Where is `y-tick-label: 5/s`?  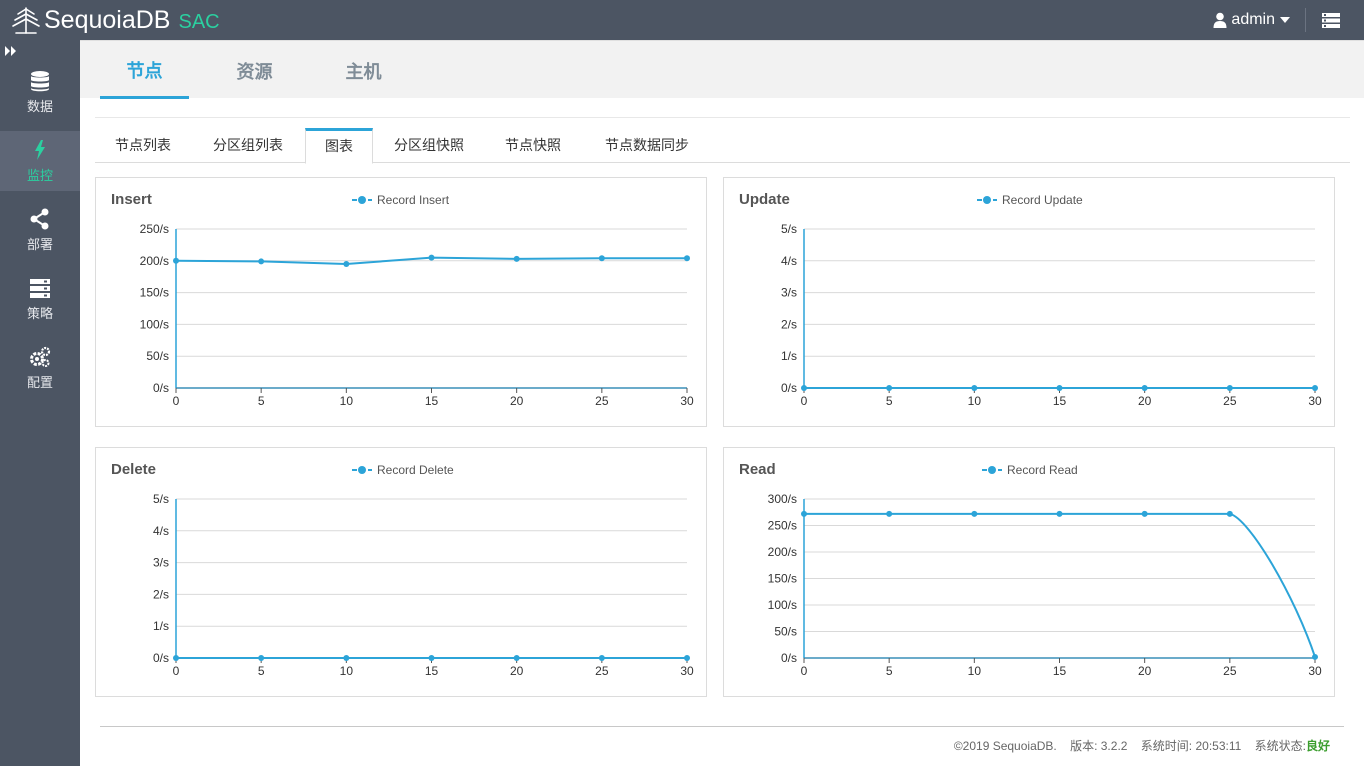 y-tick-label: 5/s is located at coordinates (789, 229).